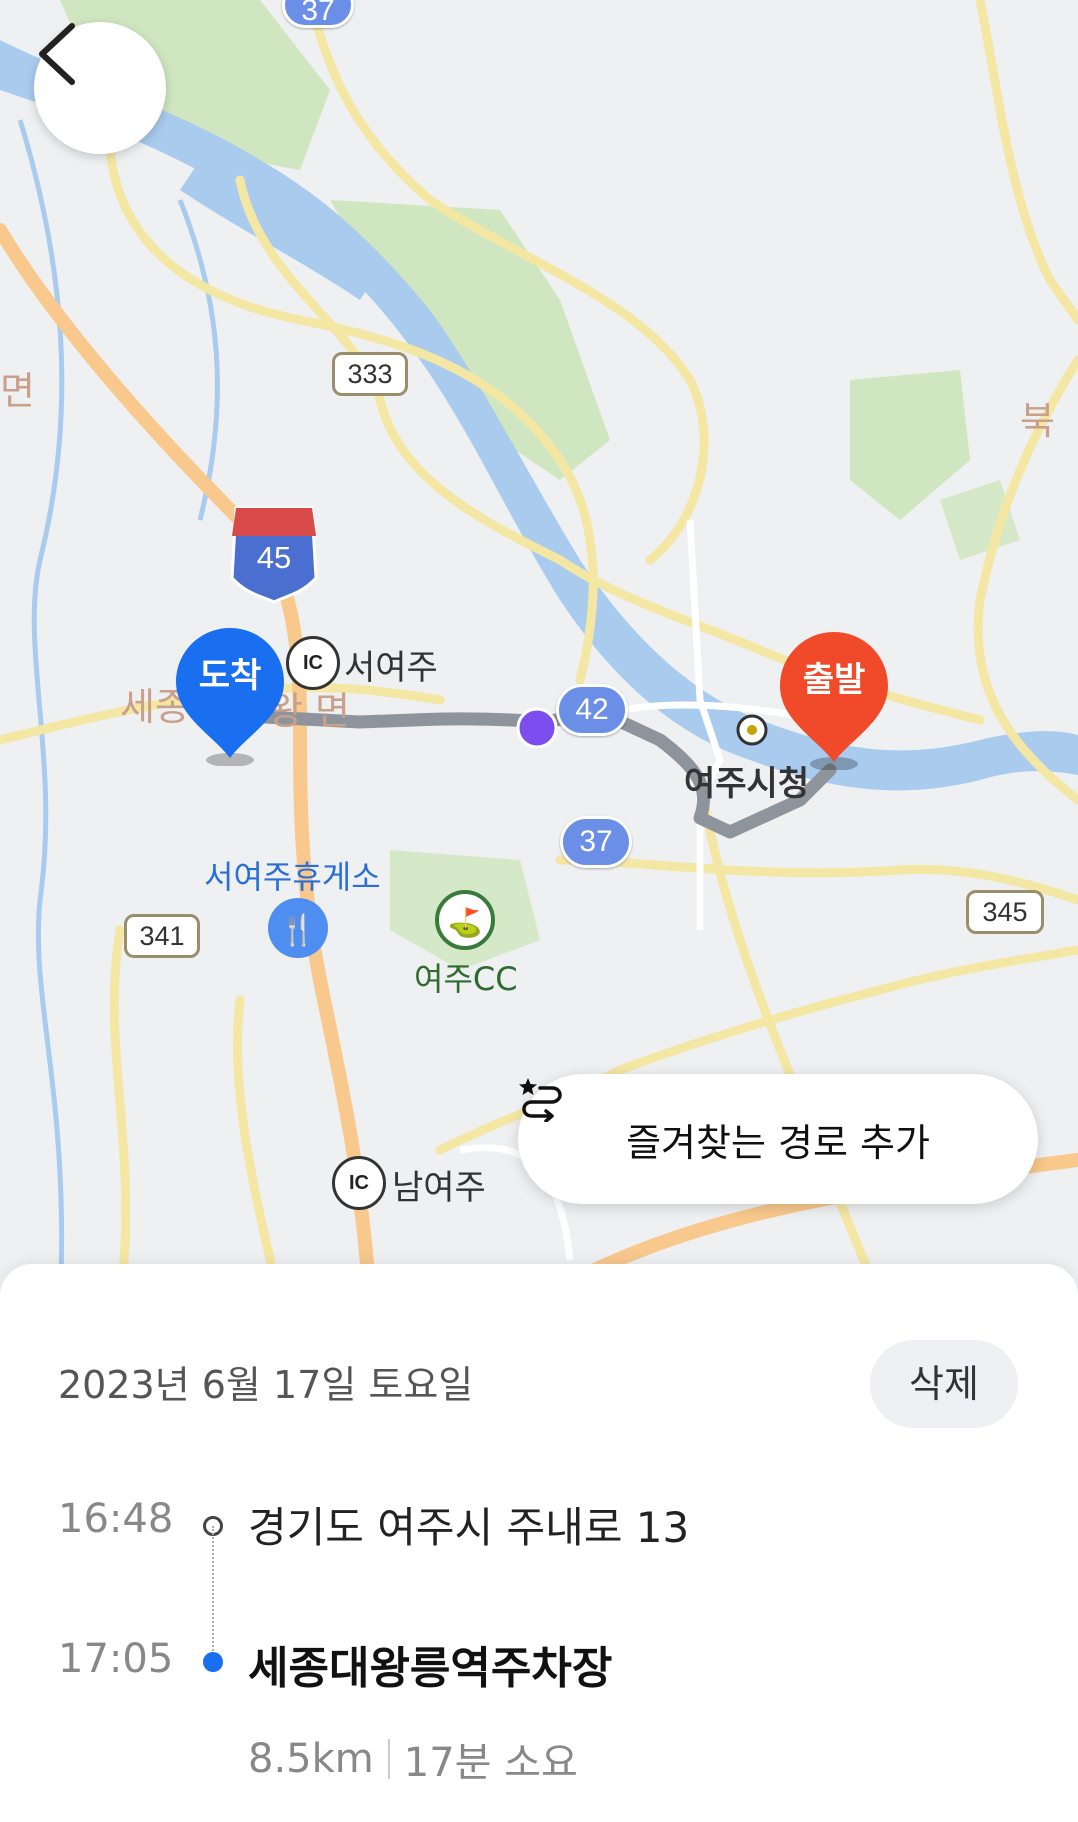 This screenshot has height=1822, width=1078. I want to click on route-shield-37: 37, so click(596, 842).